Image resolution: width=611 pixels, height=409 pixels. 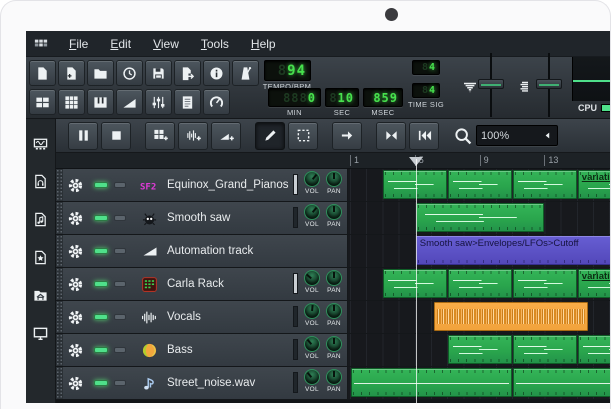 What do you see at coordinates (71, 102) in the screenshot?
I see `beat-bassline-editor-button` at bounding box center [71, 102].